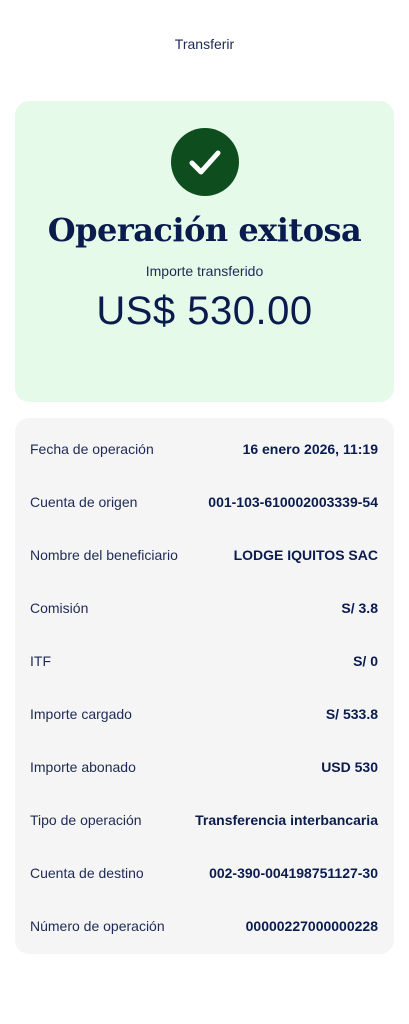  Describe the element at coordinates (204, 714) in the screenshot. I see `detail-row-importe-cargado: Importe cargado S/ 533.8` at that location.